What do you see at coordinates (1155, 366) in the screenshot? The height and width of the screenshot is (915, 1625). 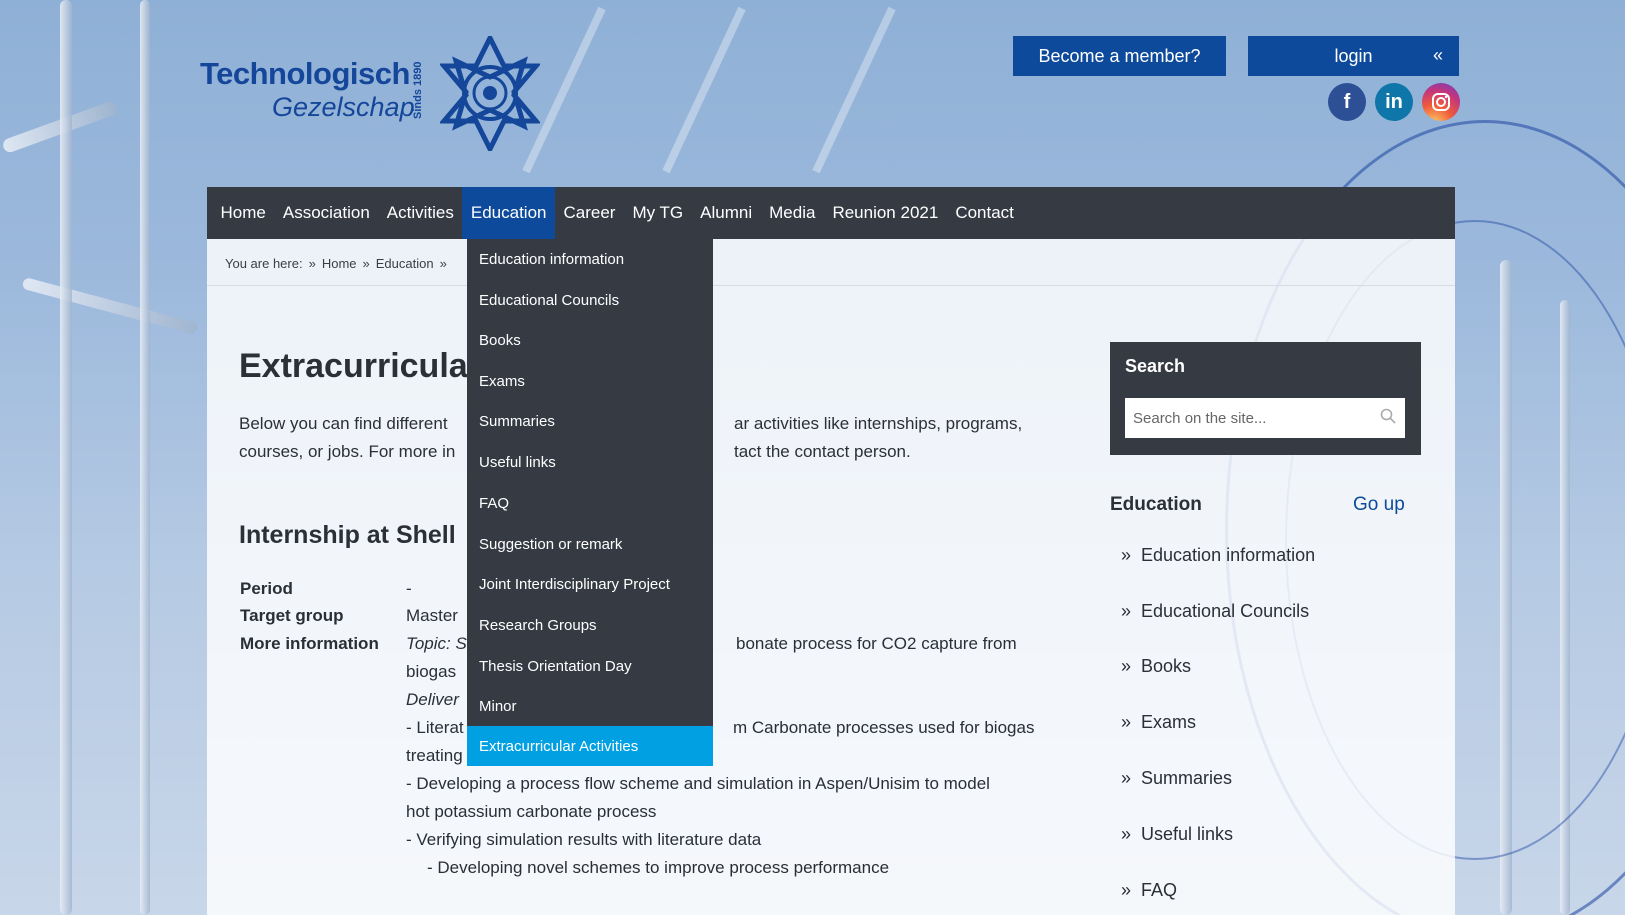 I see `search-title: Search` at bounding box center [1155, 366].